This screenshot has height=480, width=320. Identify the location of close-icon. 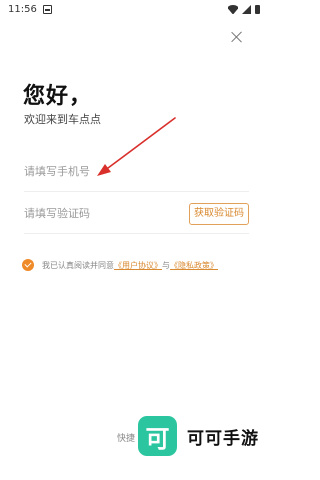
(237, 37).